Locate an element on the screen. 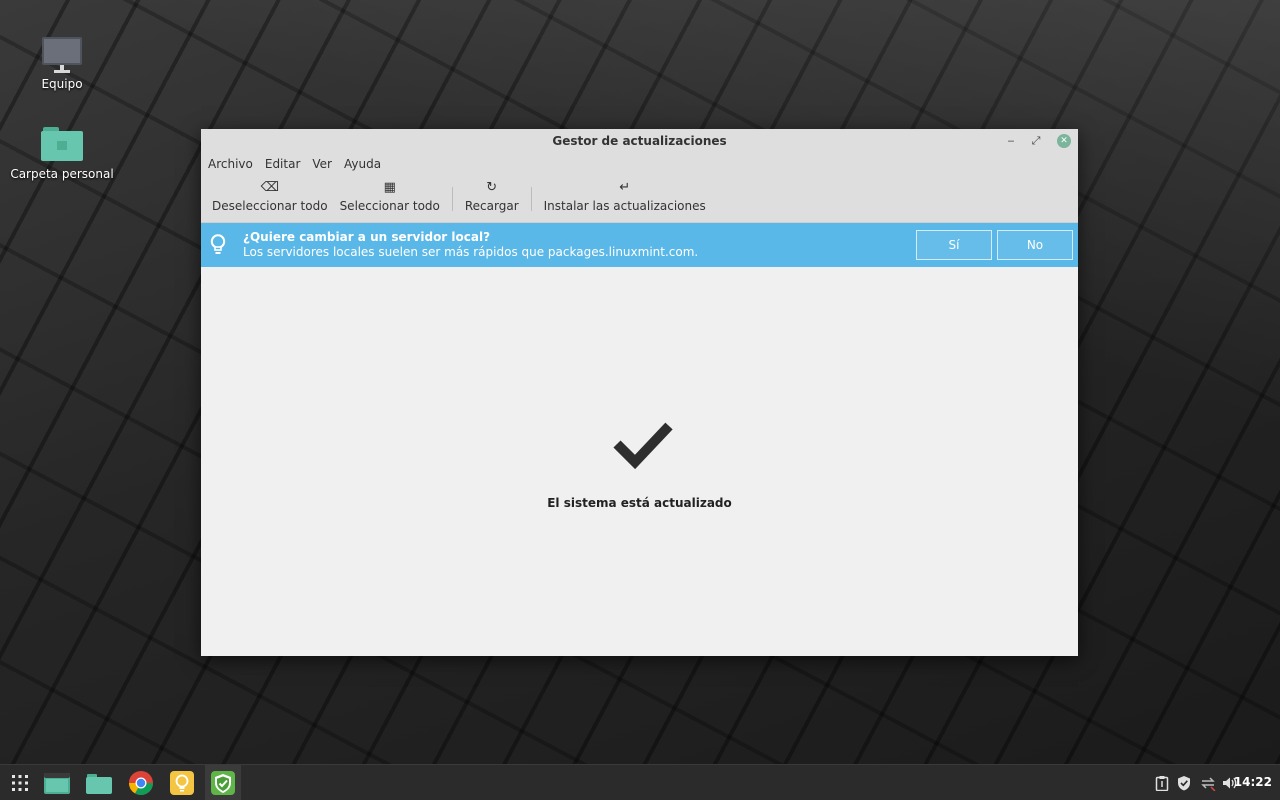 The height and width of the screenshot is (800, 1280). reload-button: ↻ Recargar is located at coordinates (492, 194).